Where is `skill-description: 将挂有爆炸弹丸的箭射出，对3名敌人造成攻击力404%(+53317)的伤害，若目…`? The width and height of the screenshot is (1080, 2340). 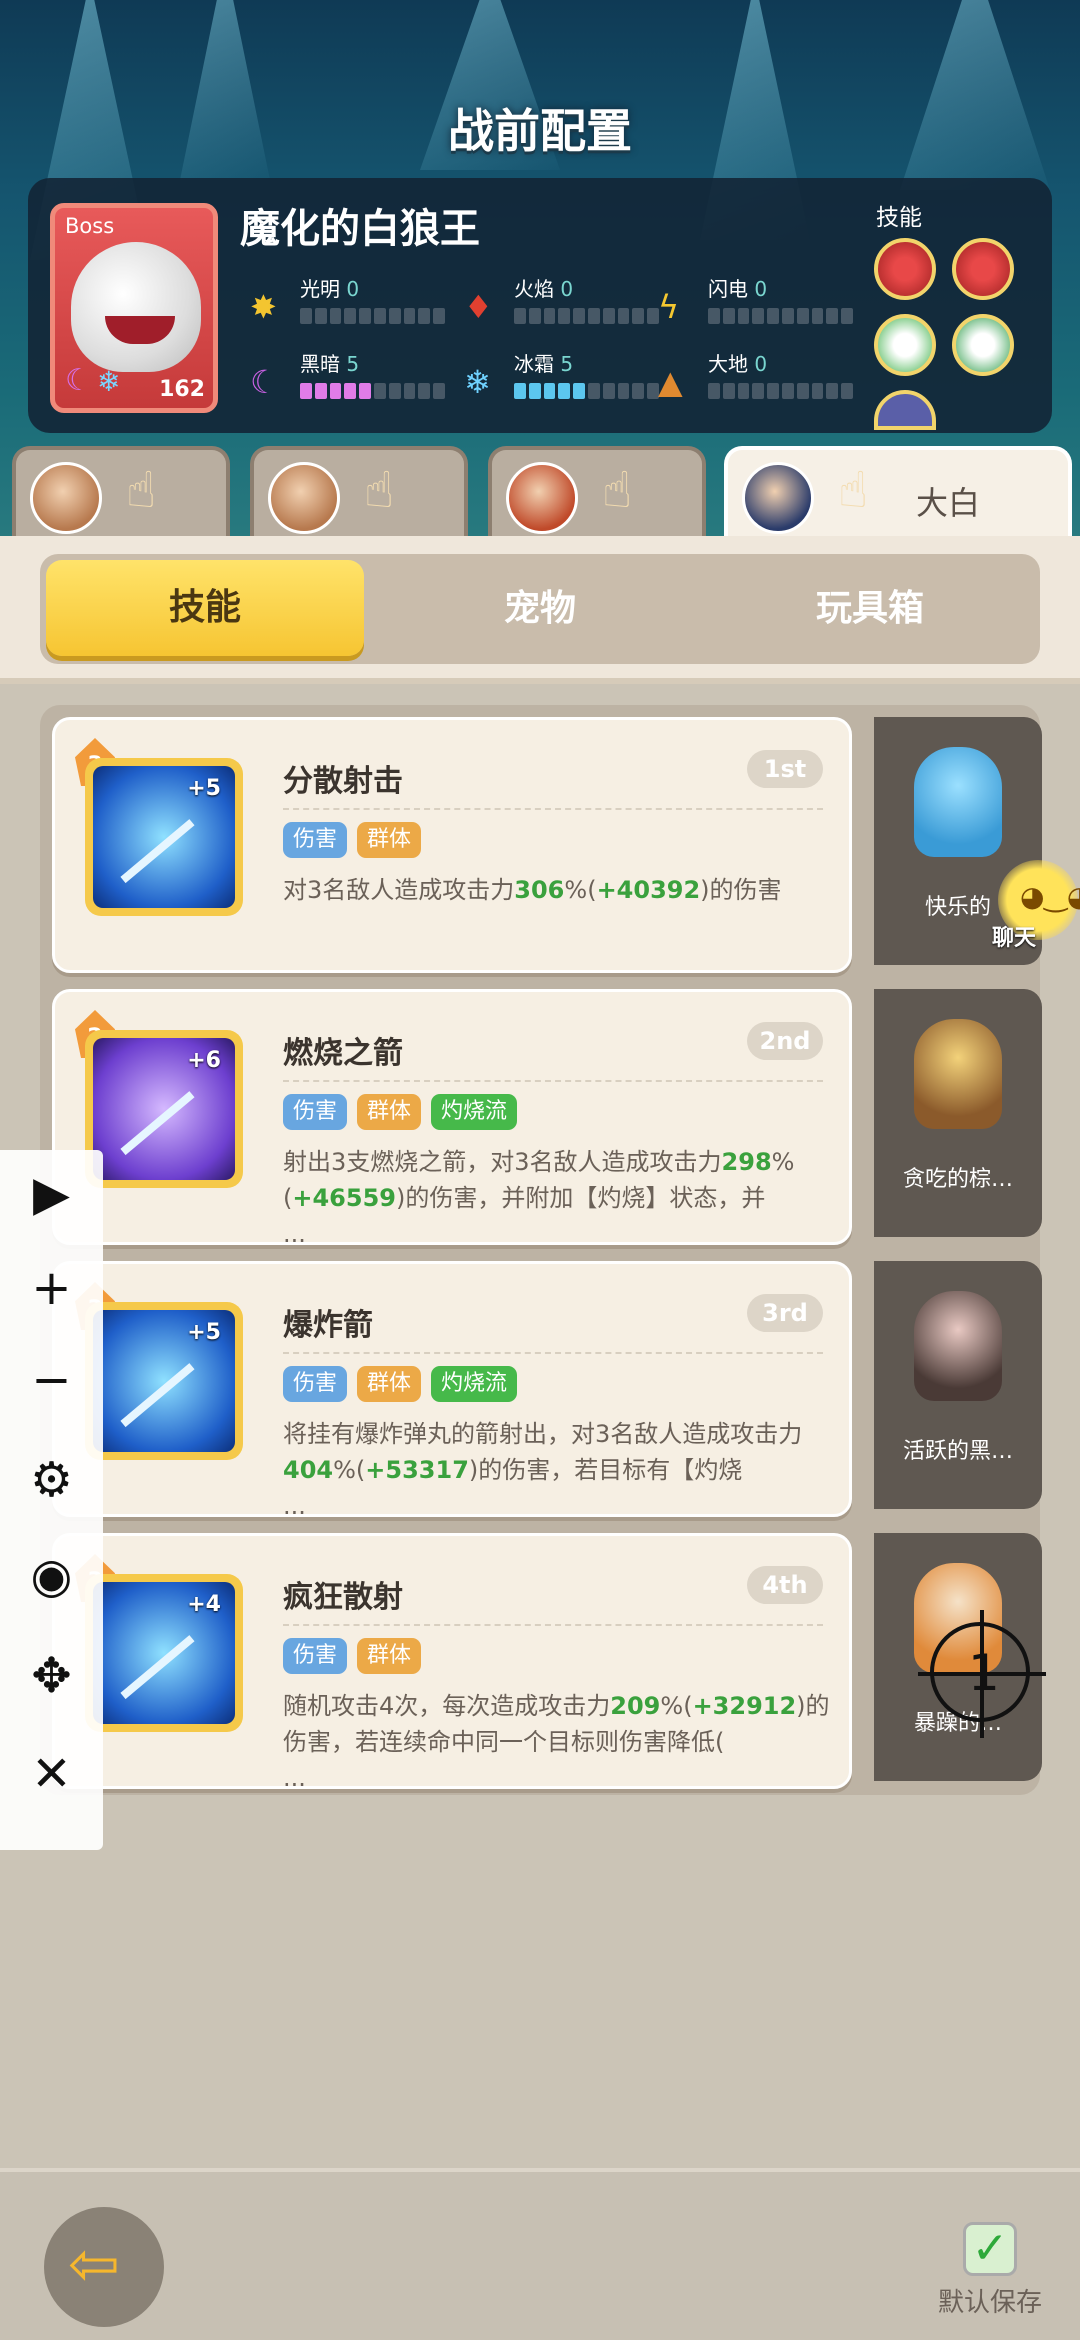 skill-description: 将挂有爆炸弹丸的箭射出，对3名敌人造成攻击力404%(+53317)的伤害，若目… is located at coordinates (543, 1470).